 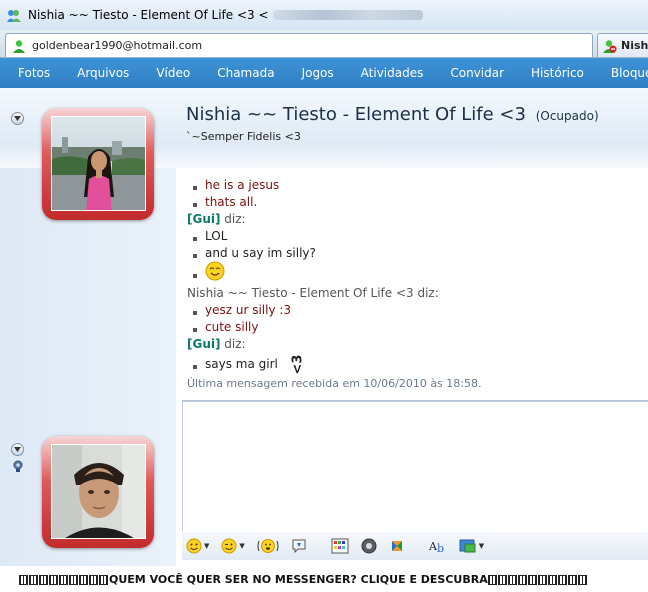 I want to click on contact-photo-image, so click(x=98, y=163).